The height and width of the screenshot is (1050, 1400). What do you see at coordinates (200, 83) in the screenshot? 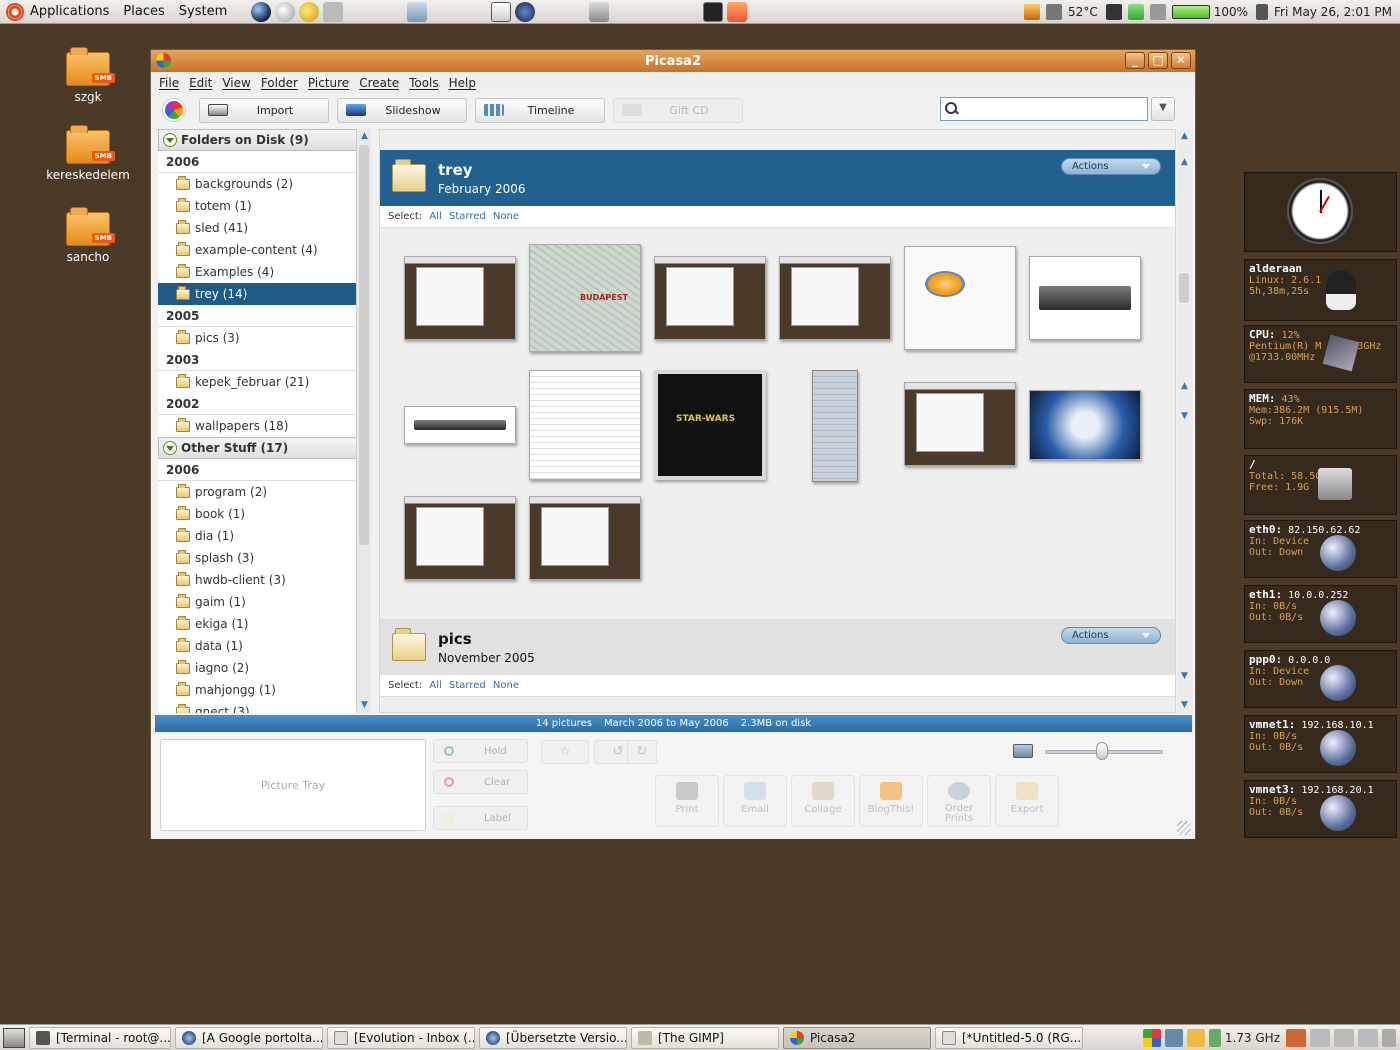
I see `menu-edit: Edit` at bounding box center [200, 83].